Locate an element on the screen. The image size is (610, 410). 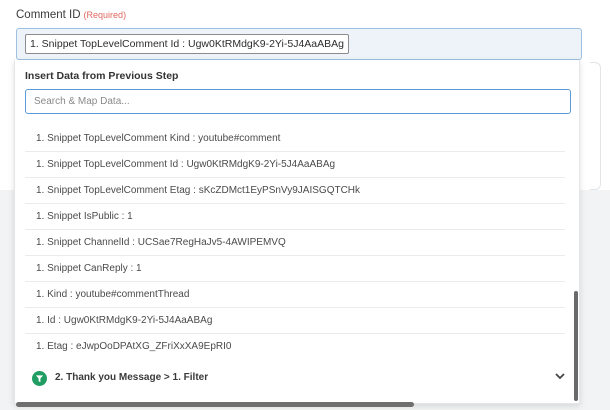
search-input is located at coordinates (298, 101).